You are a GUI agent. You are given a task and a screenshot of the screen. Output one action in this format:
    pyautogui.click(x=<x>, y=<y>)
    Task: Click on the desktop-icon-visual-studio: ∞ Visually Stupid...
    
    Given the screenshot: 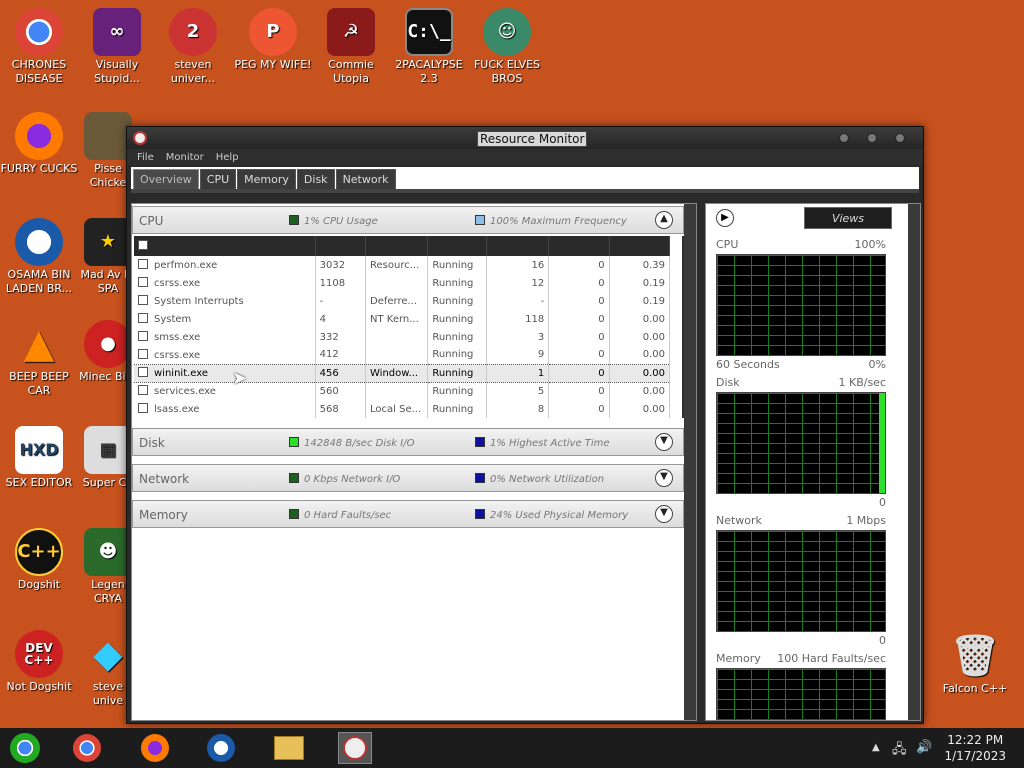 What is the action you would take?
    pyautogui.click(x=117, y=47)
    